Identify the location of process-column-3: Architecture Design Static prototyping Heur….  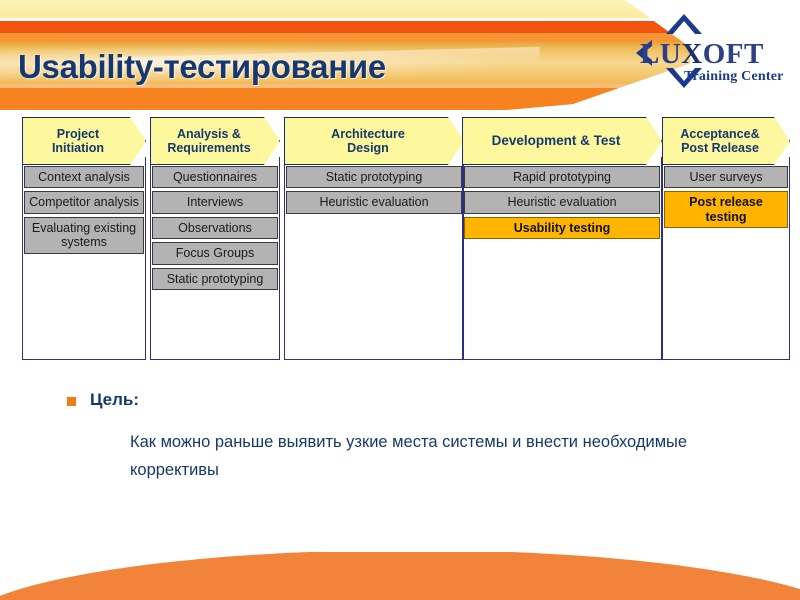
(374, 238).